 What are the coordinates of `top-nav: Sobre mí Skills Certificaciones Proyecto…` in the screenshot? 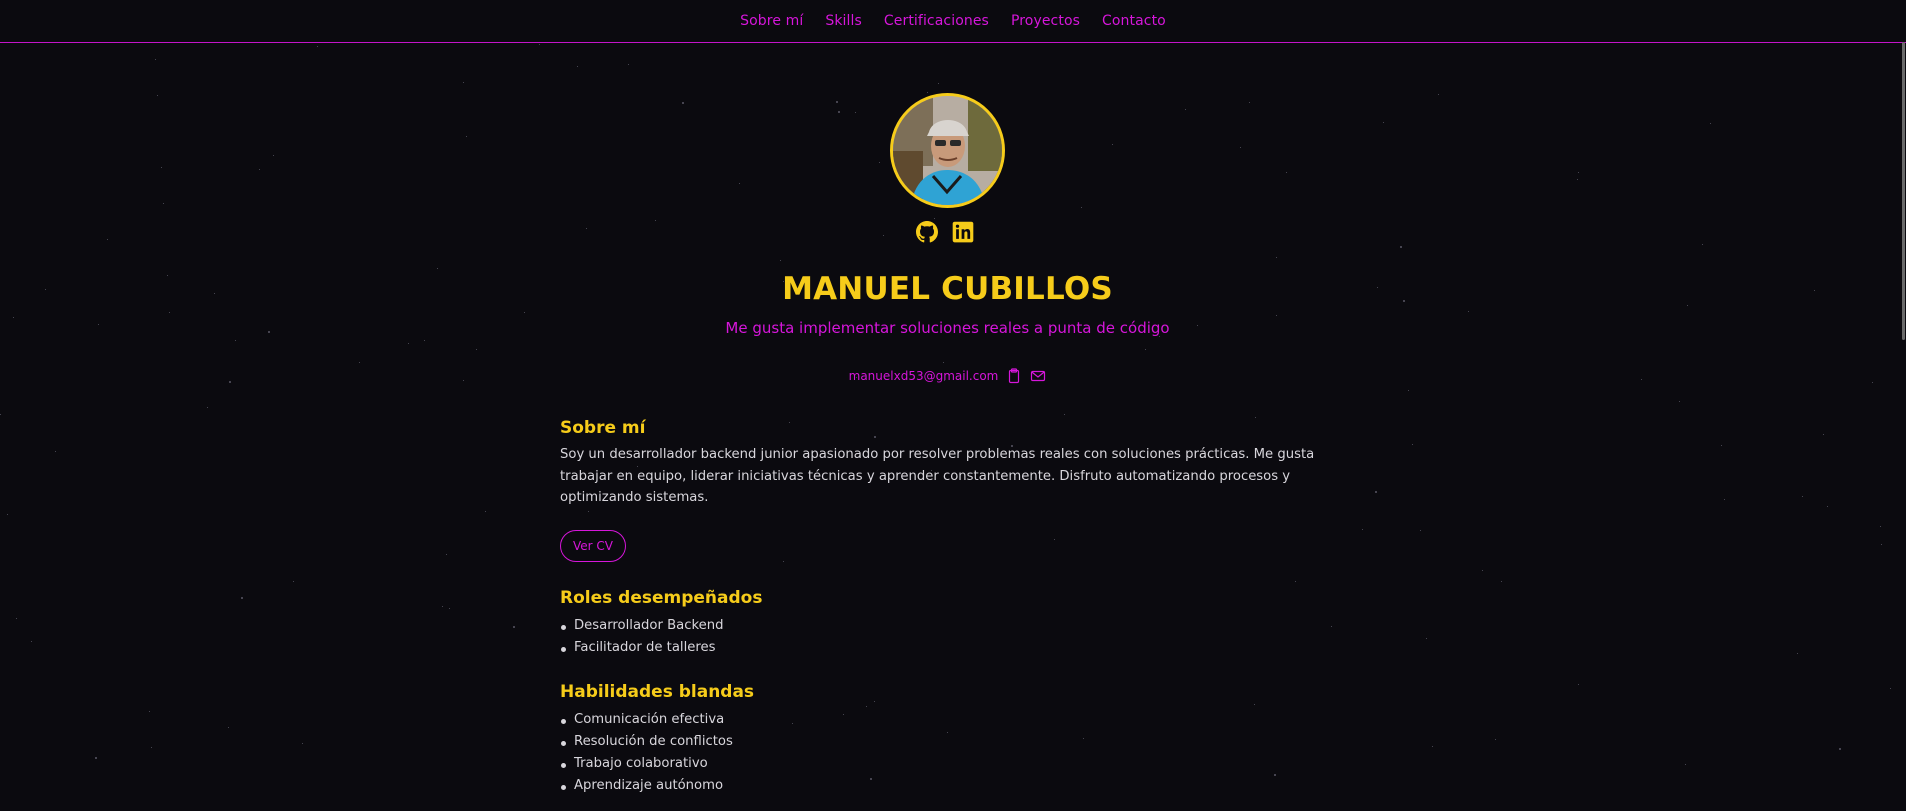 It's located at (953, 21).